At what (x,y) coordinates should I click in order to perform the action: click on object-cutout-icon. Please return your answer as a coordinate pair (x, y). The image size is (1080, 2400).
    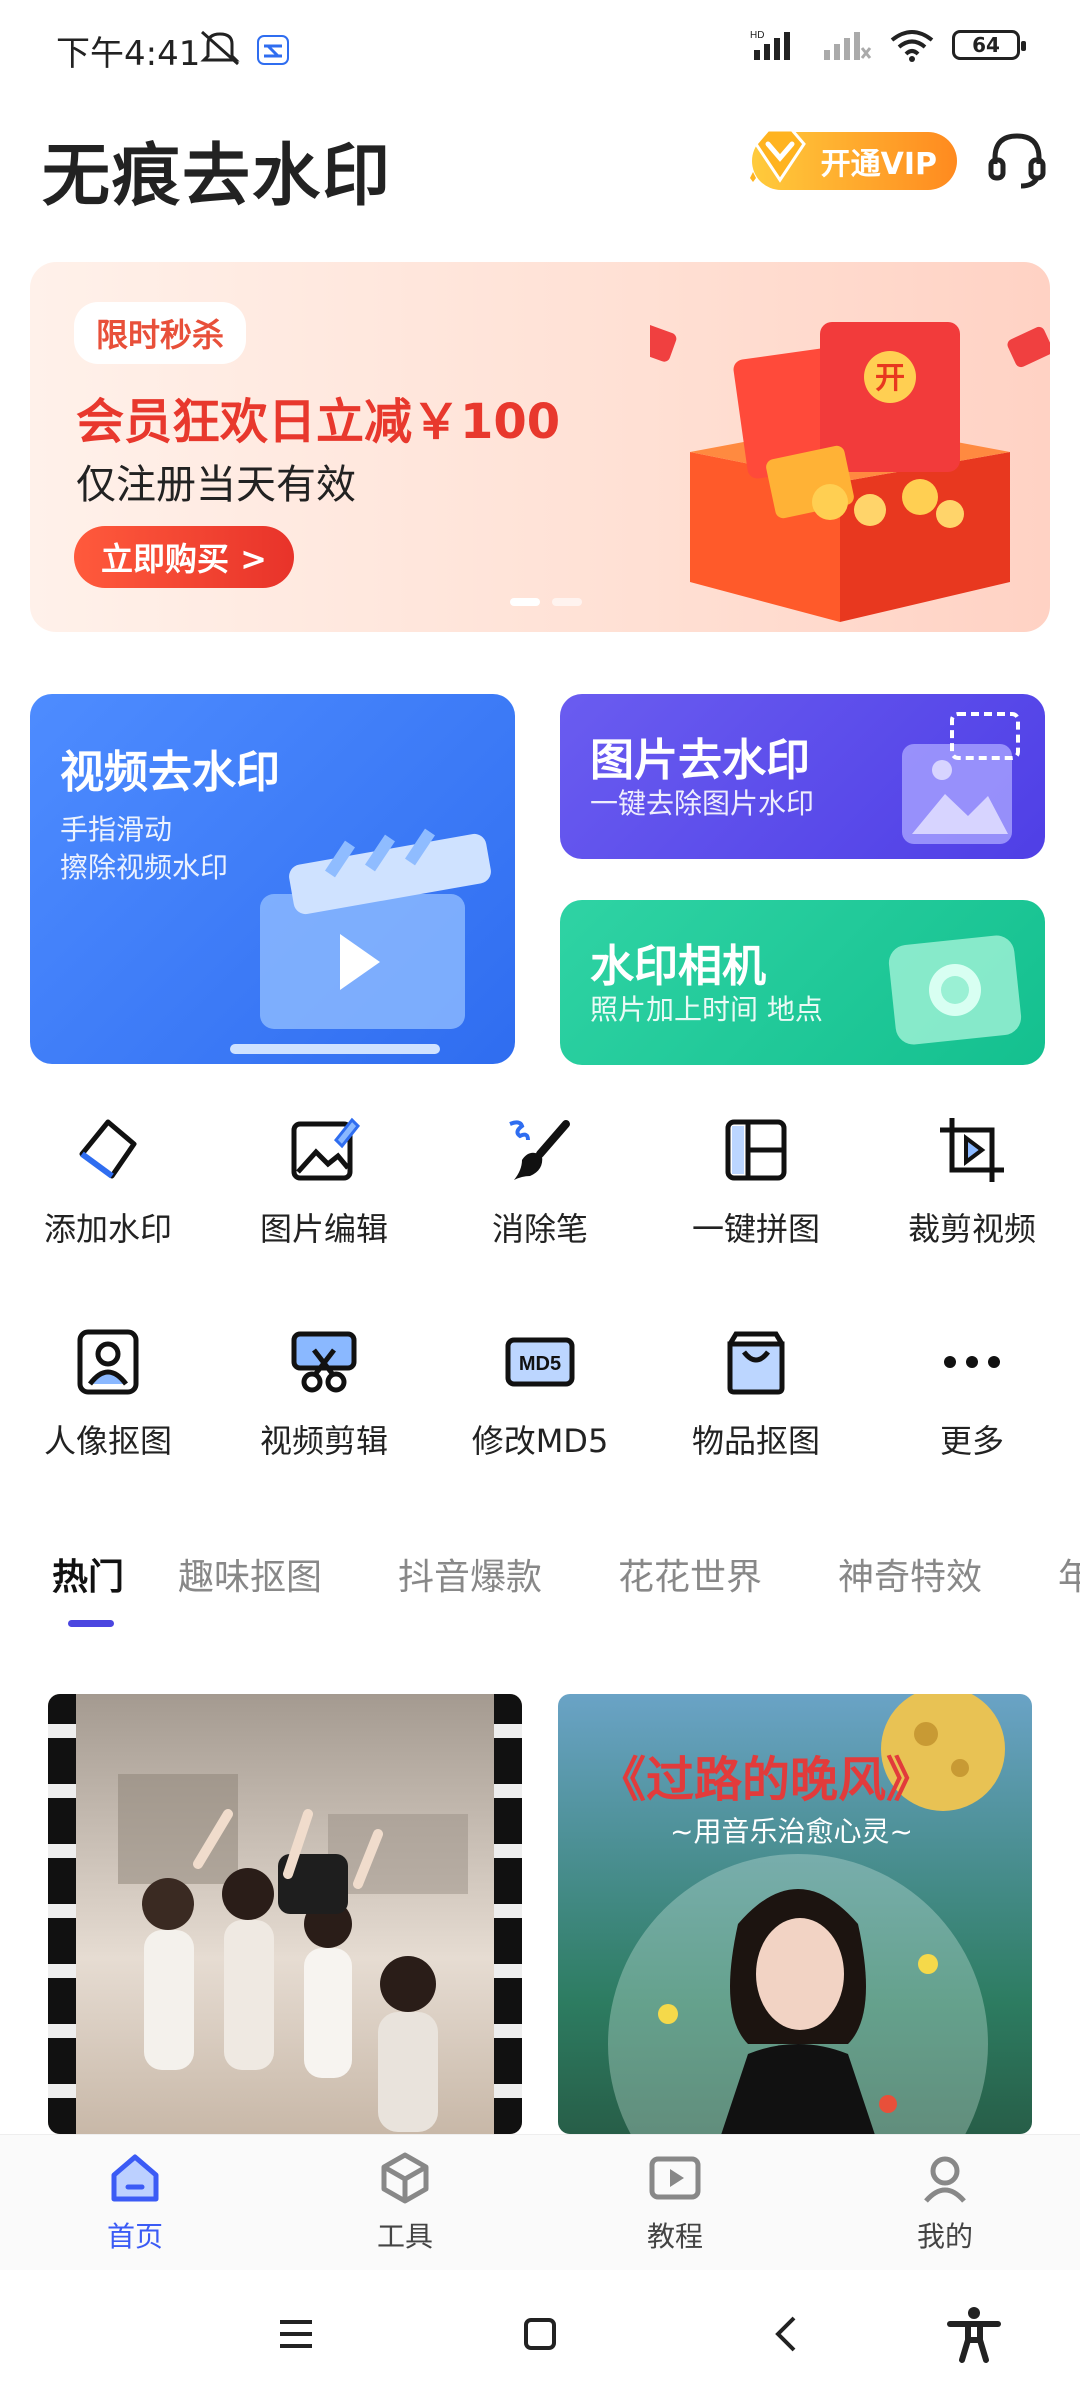
    Looking at the image, I should click on (756, 1363).